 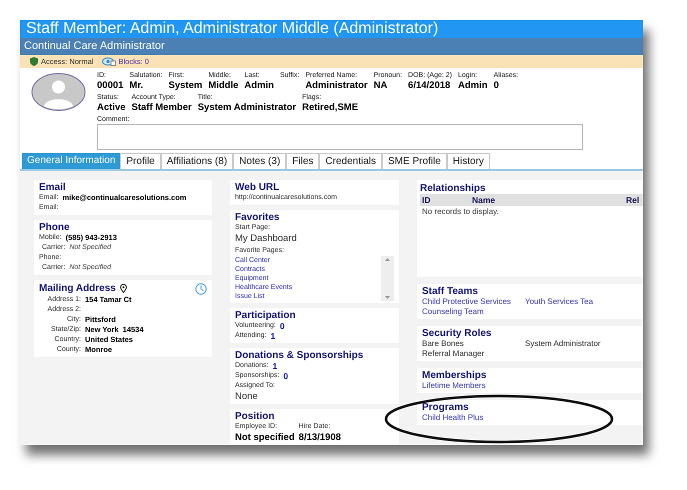 What do you see at coordinates (453, 312) in the screenshot?
I see `link: Counseling Team` at bounding box center [453, 312].